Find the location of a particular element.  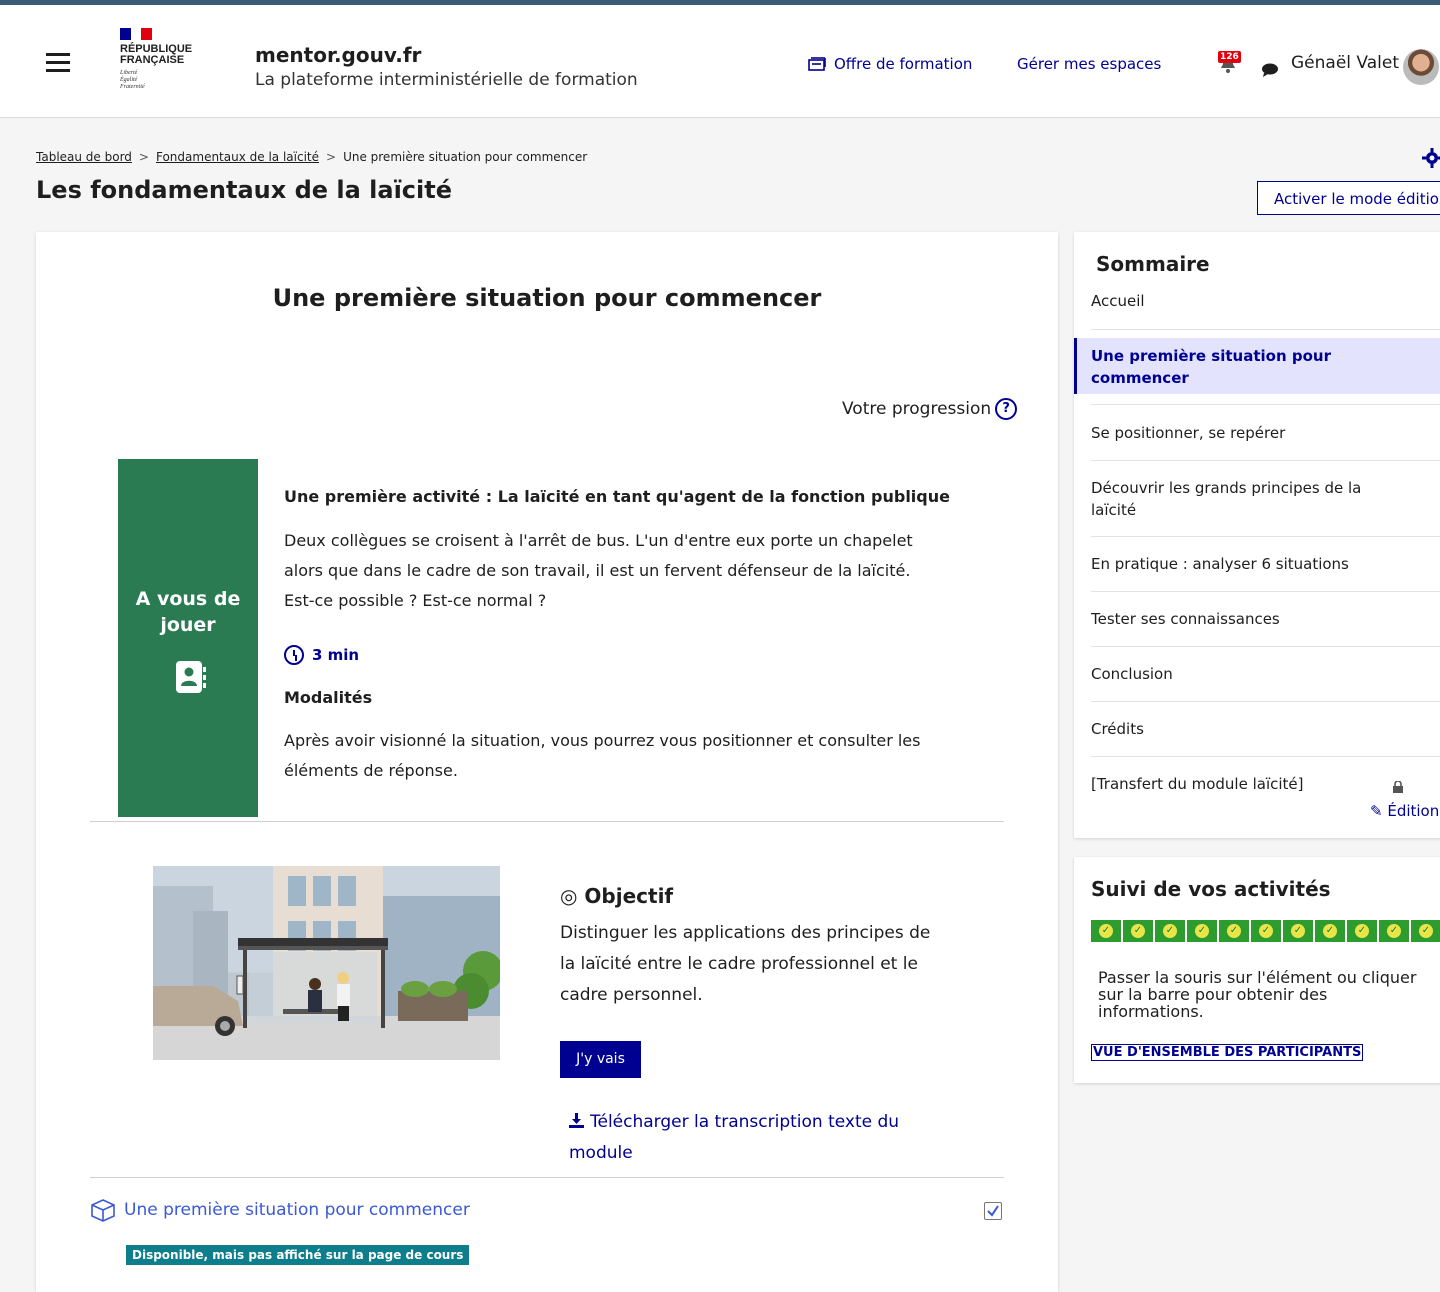

activity-completion-bar: ✓ ✓ ✓ ✓ ✓ ✓ ✓ ✓ ✓ ✓ ✓ is located at coordinates (1265, 931).